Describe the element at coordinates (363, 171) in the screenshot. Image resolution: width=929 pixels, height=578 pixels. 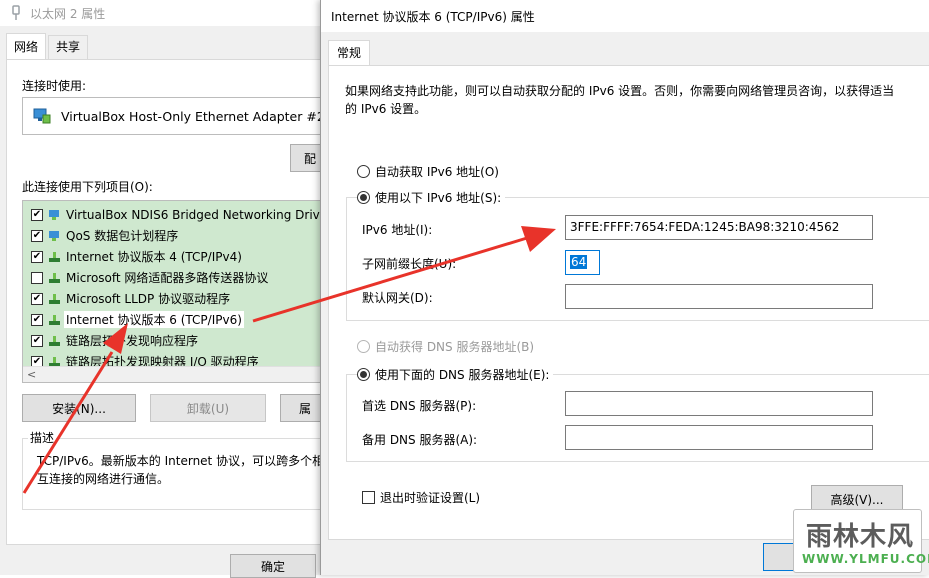
I see `radio-button` at that location.